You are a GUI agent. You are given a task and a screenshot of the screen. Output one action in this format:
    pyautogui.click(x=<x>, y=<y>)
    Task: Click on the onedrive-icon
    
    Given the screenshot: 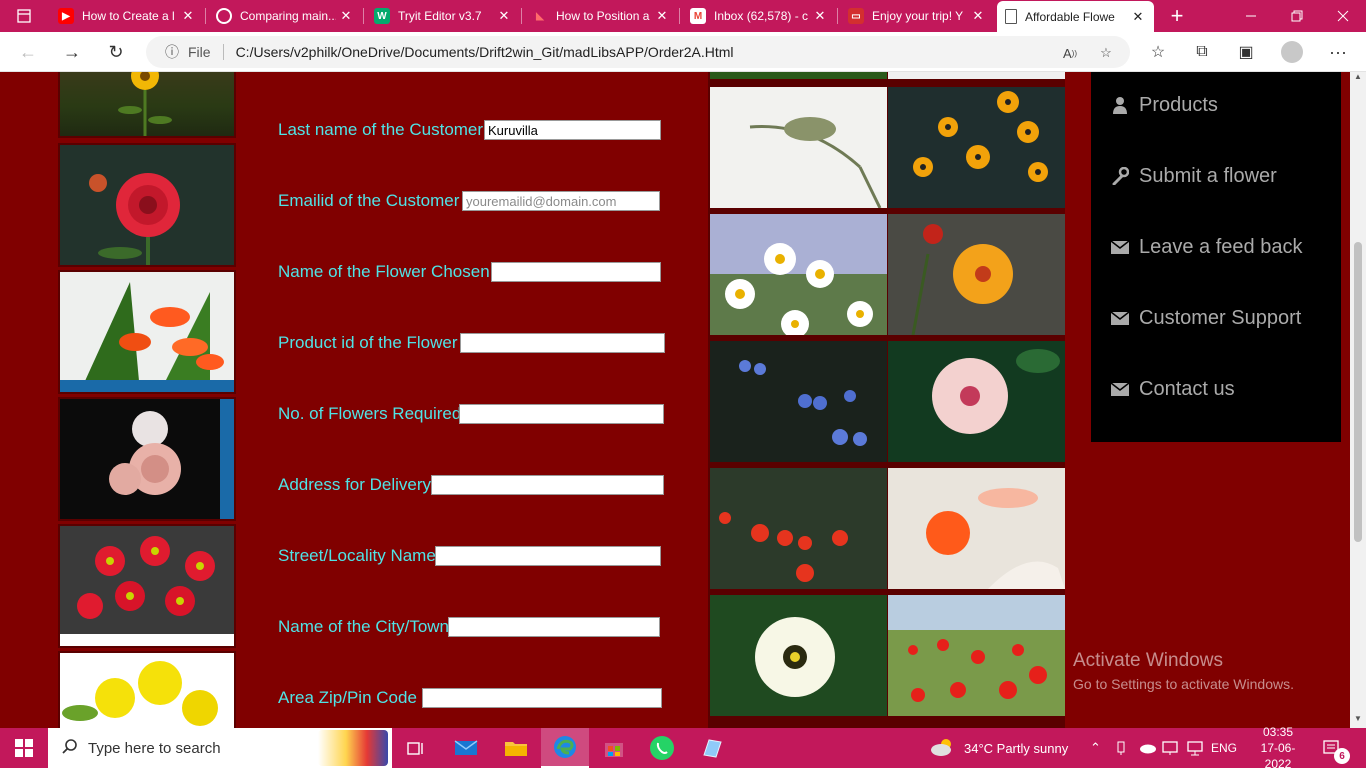 What is the action you would take?
    pyautogui.click(x=1147, y=748)
    